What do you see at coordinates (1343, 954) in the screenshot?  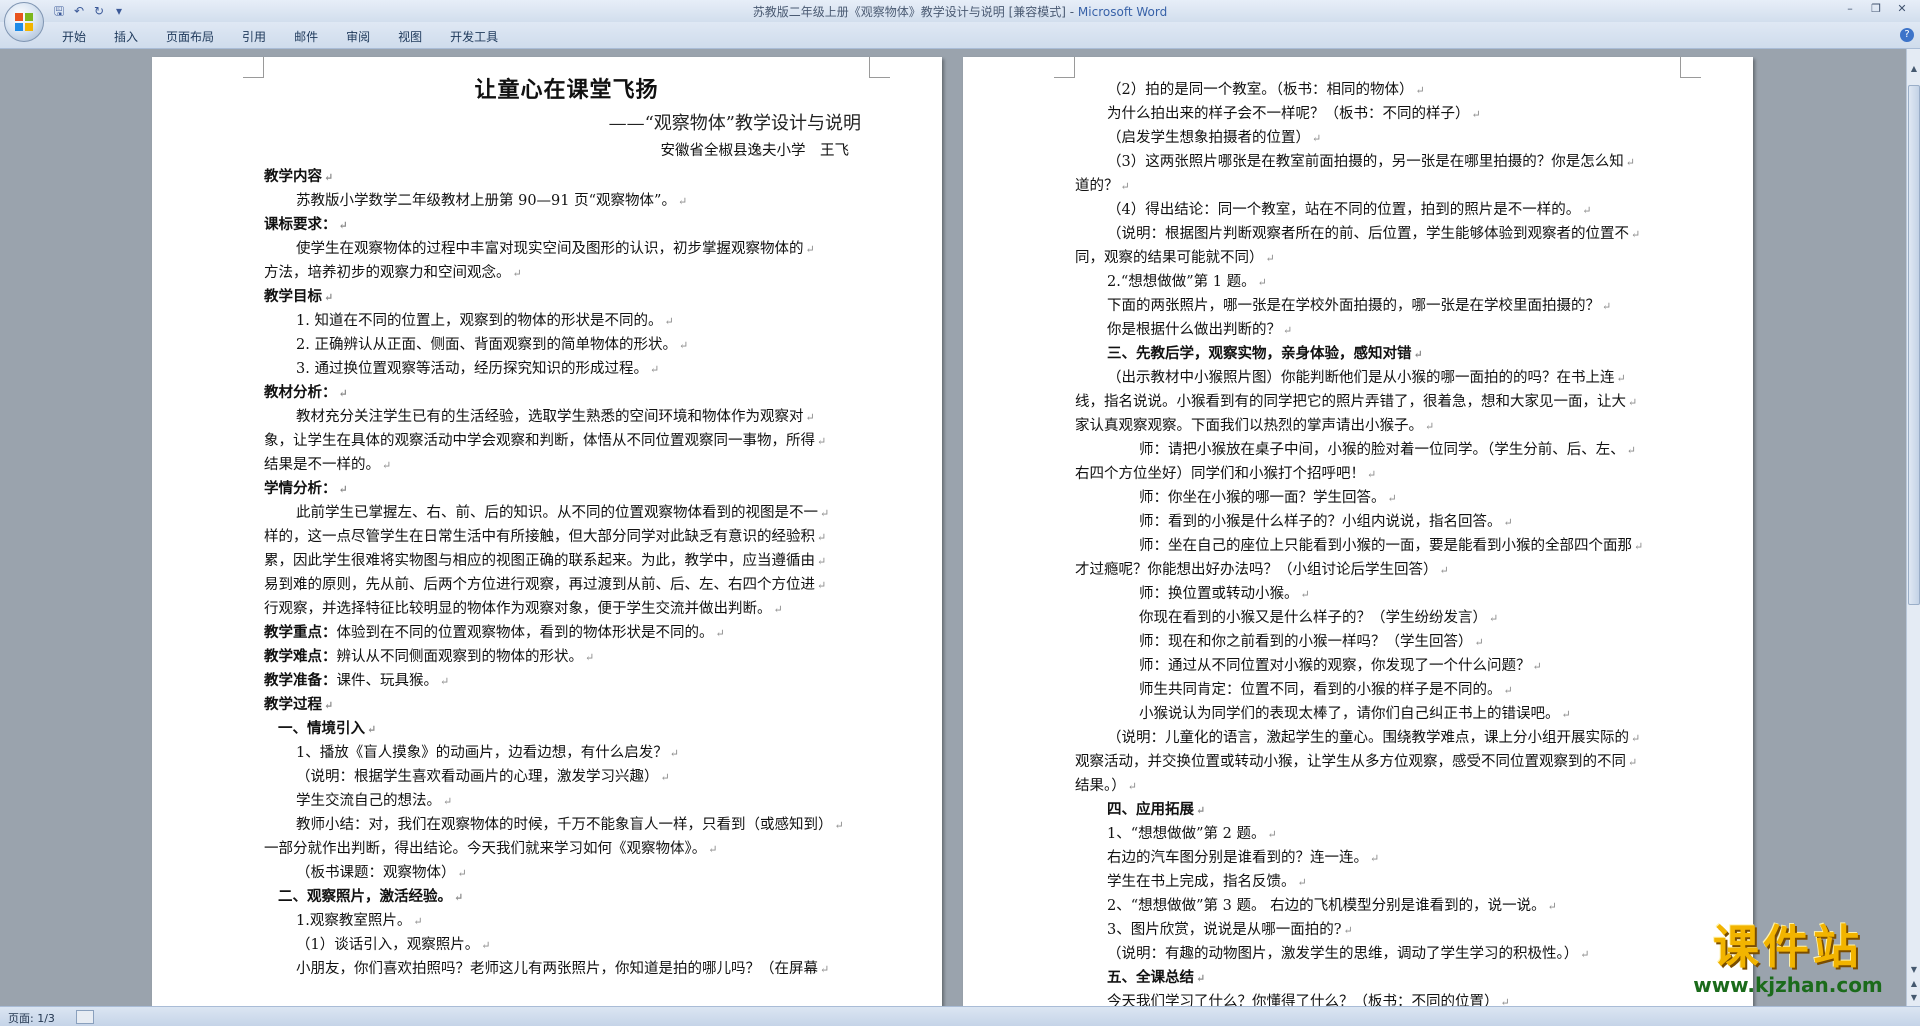 I see `paragraph-text: （说明：有趣的动物图片，激发学生的思维，调动了学生学习的积极性。）` at bounding box center [1343, 954].